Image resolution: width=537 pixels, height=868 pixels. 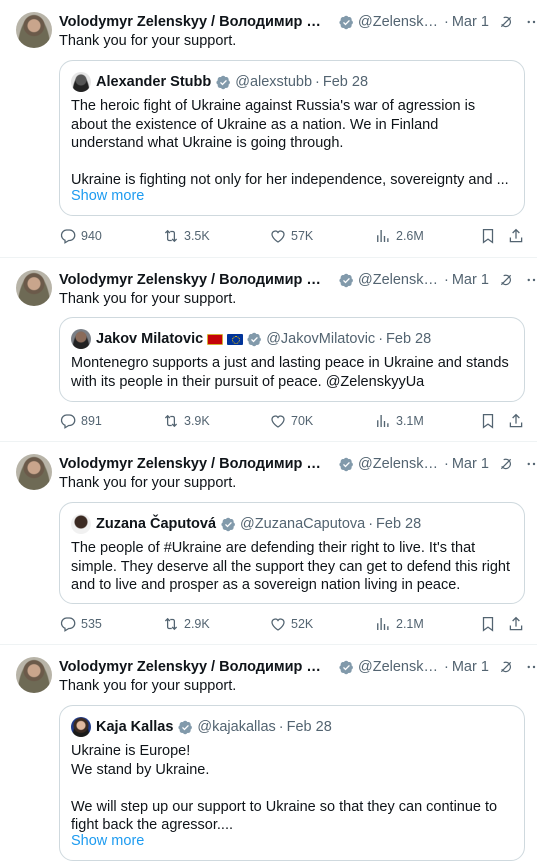 I want to click on repost-button: 2.9K, so click(x=186, y=624).